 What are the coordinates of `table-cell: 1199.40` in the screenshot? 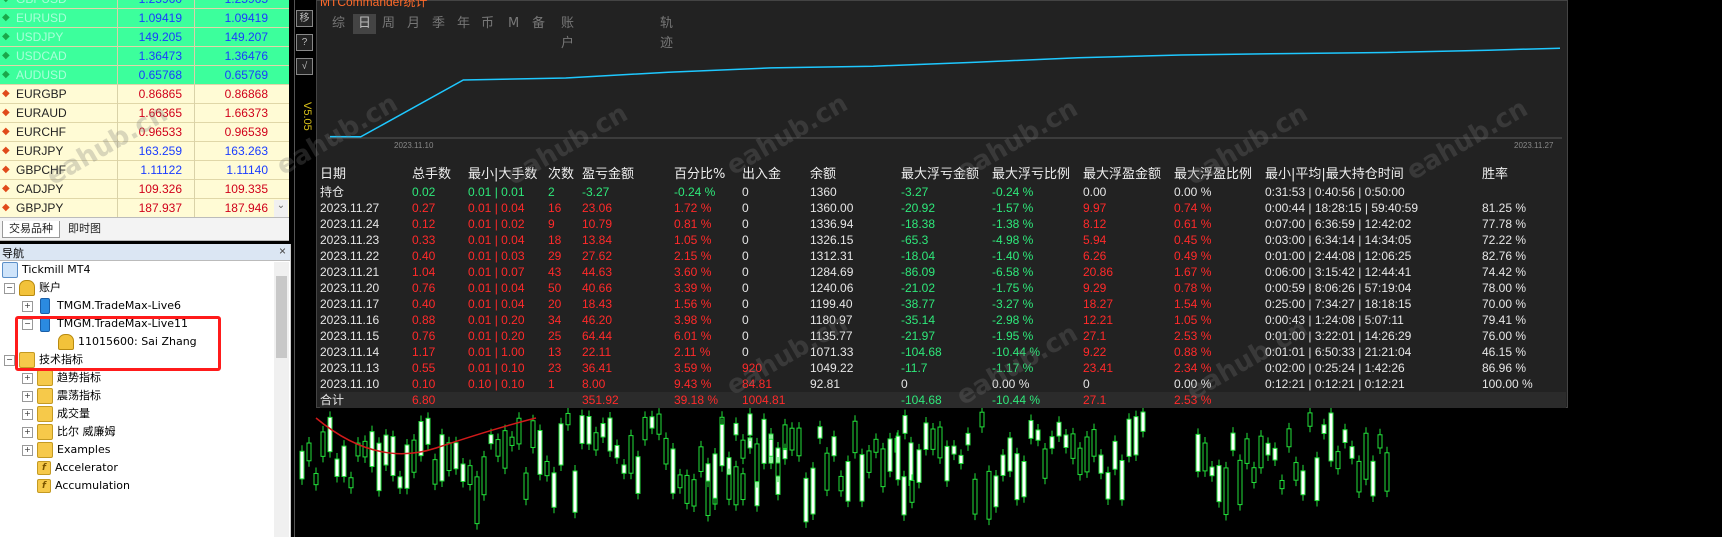 It's located at (831, 304).